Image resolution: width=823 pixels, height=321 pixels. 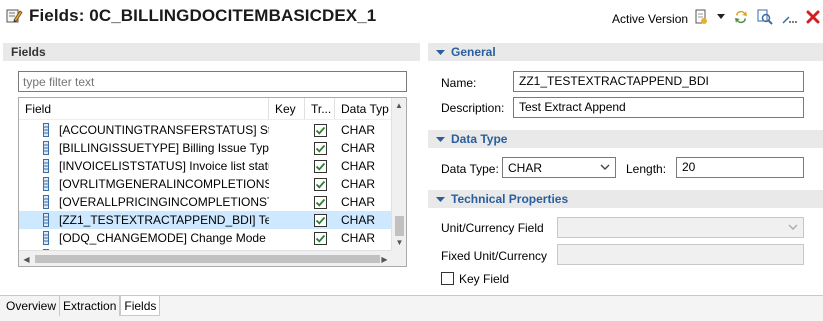 I want to click on editor-tabs: Overview Extraction Fields, so click(x=82, y=306).